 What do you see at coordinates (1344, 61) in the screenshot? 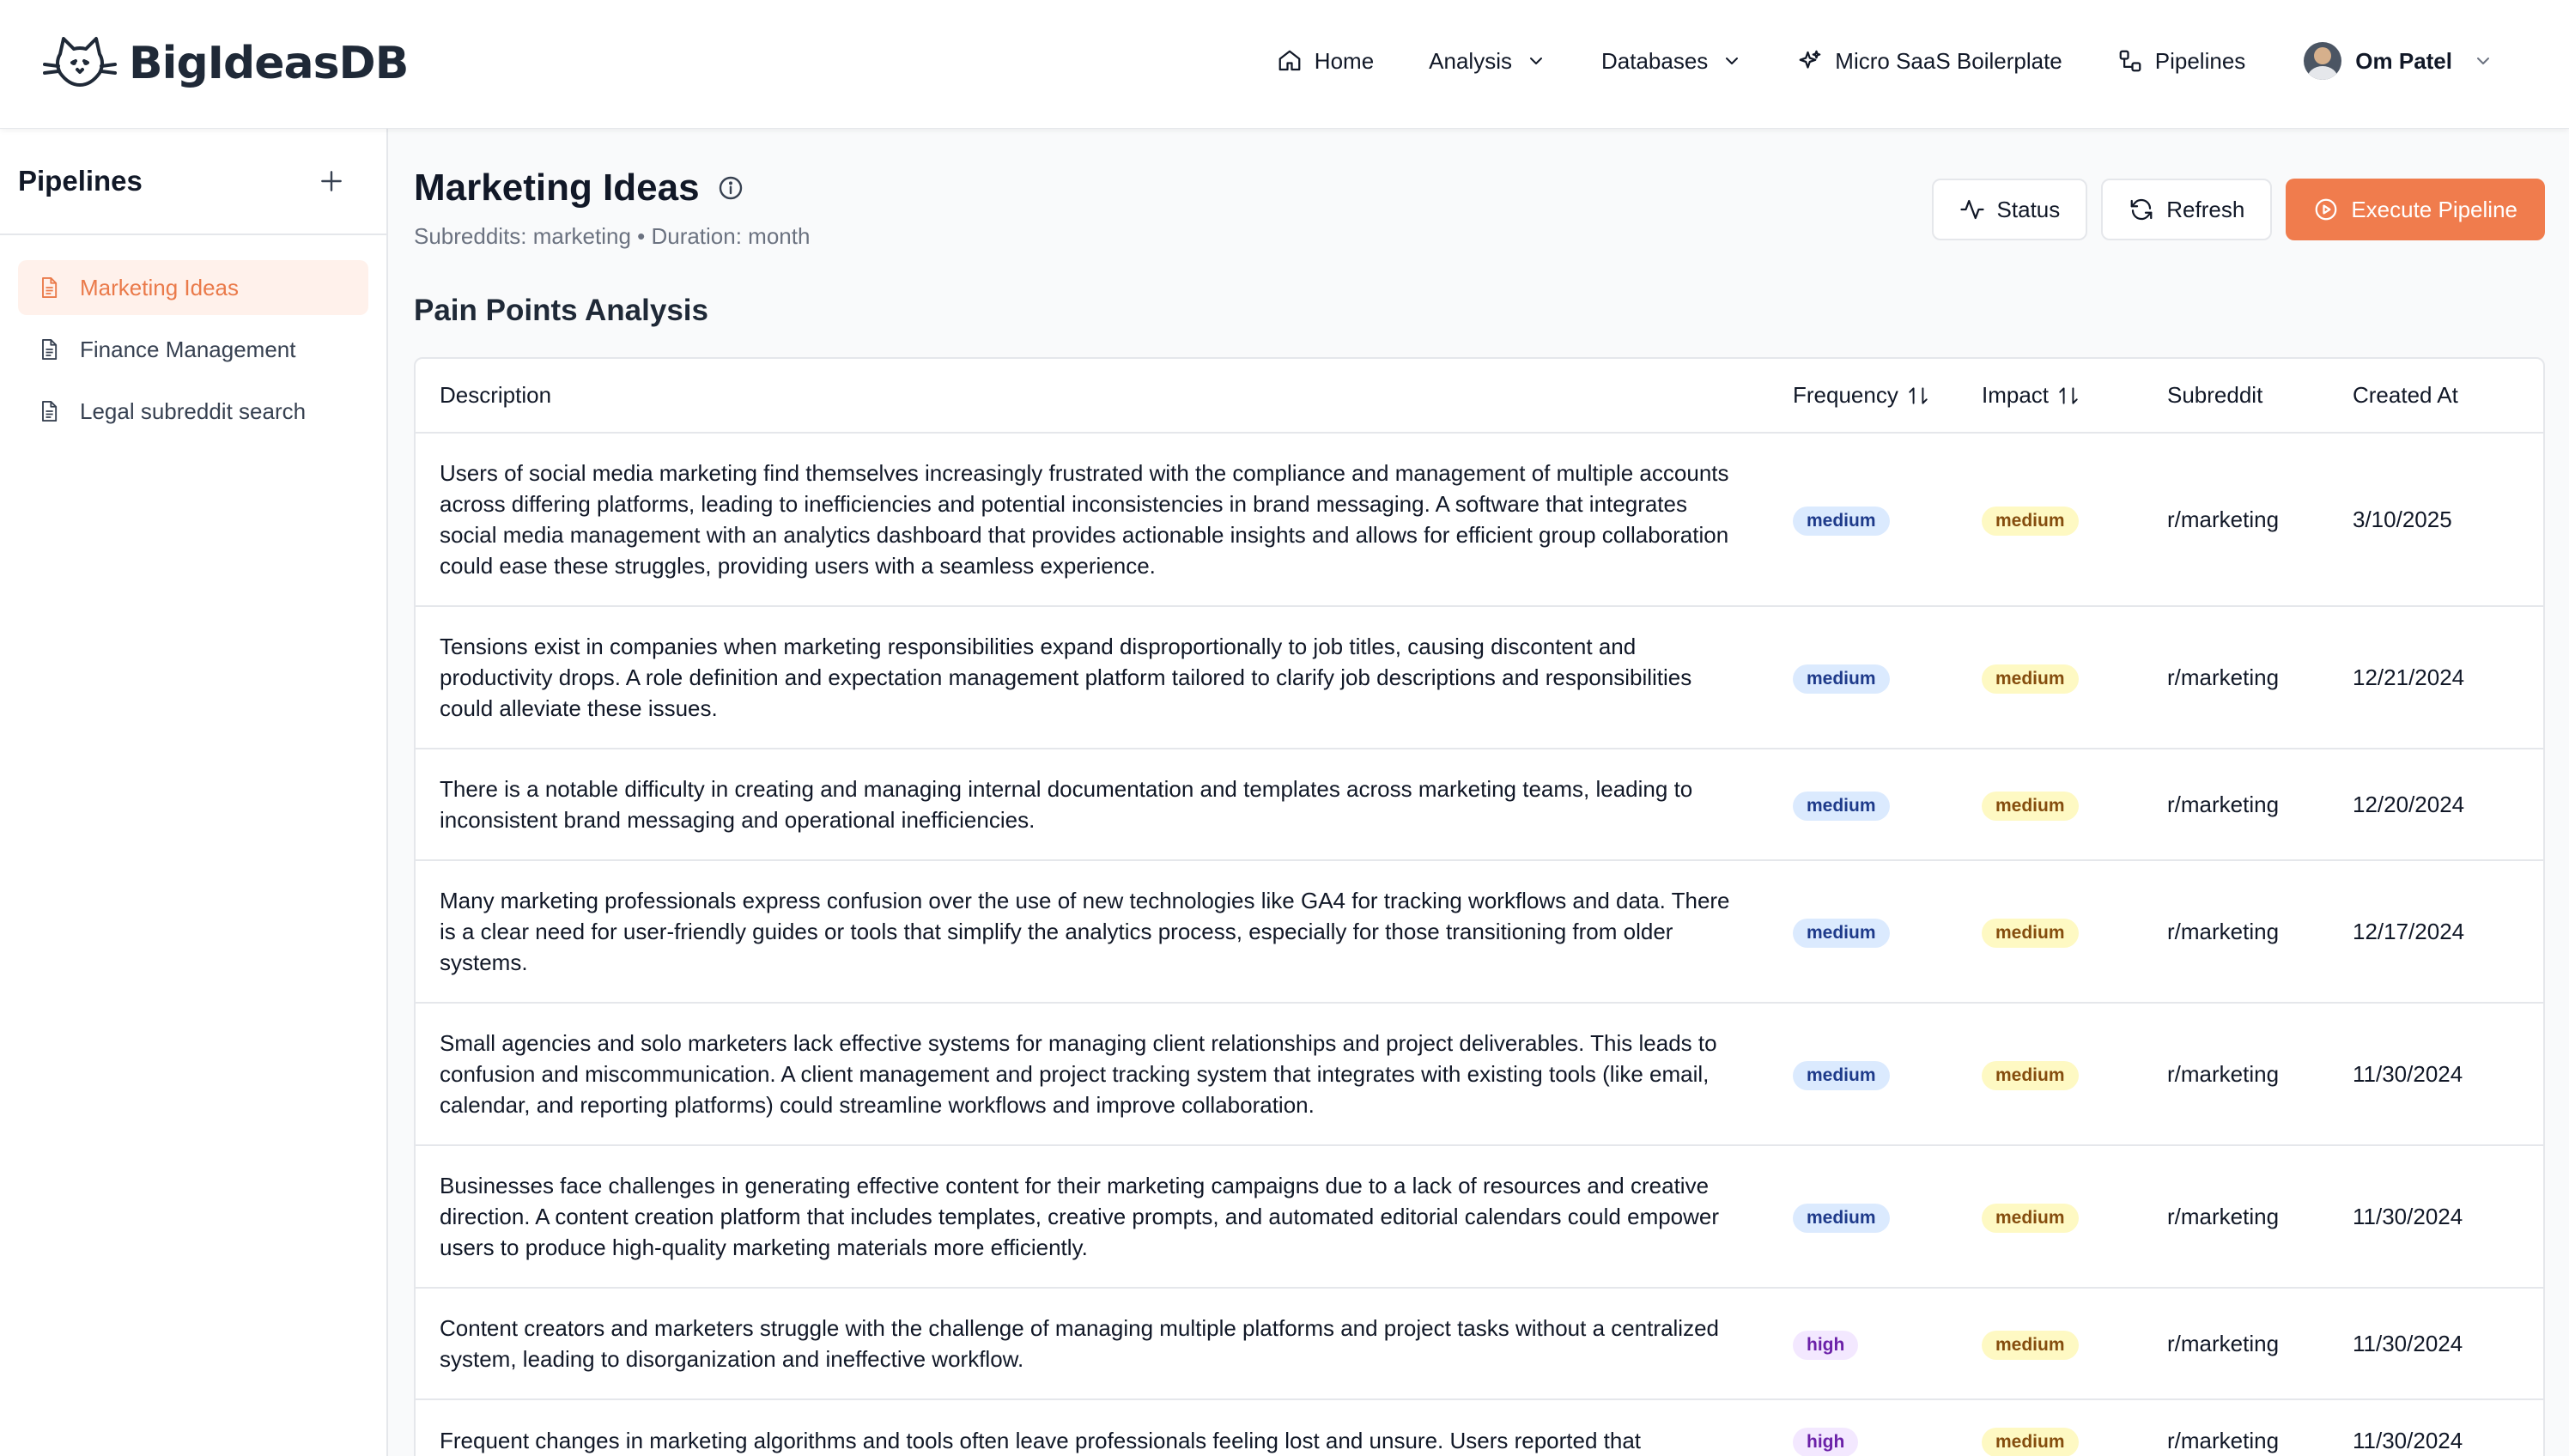
I see `nav-home-label: Home` at bounding box center [1344, 61].